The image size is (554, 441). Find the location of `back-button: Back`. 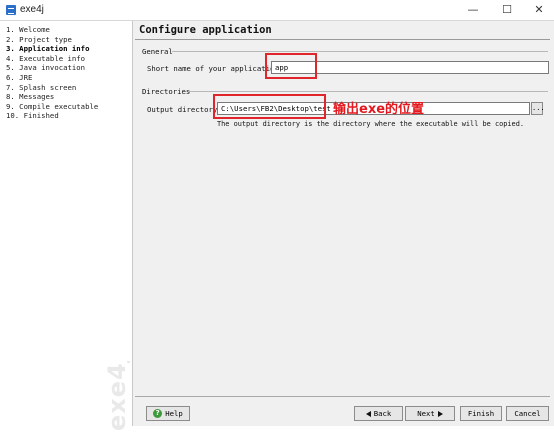

back-button: Back is located at coordinates (378, 413).